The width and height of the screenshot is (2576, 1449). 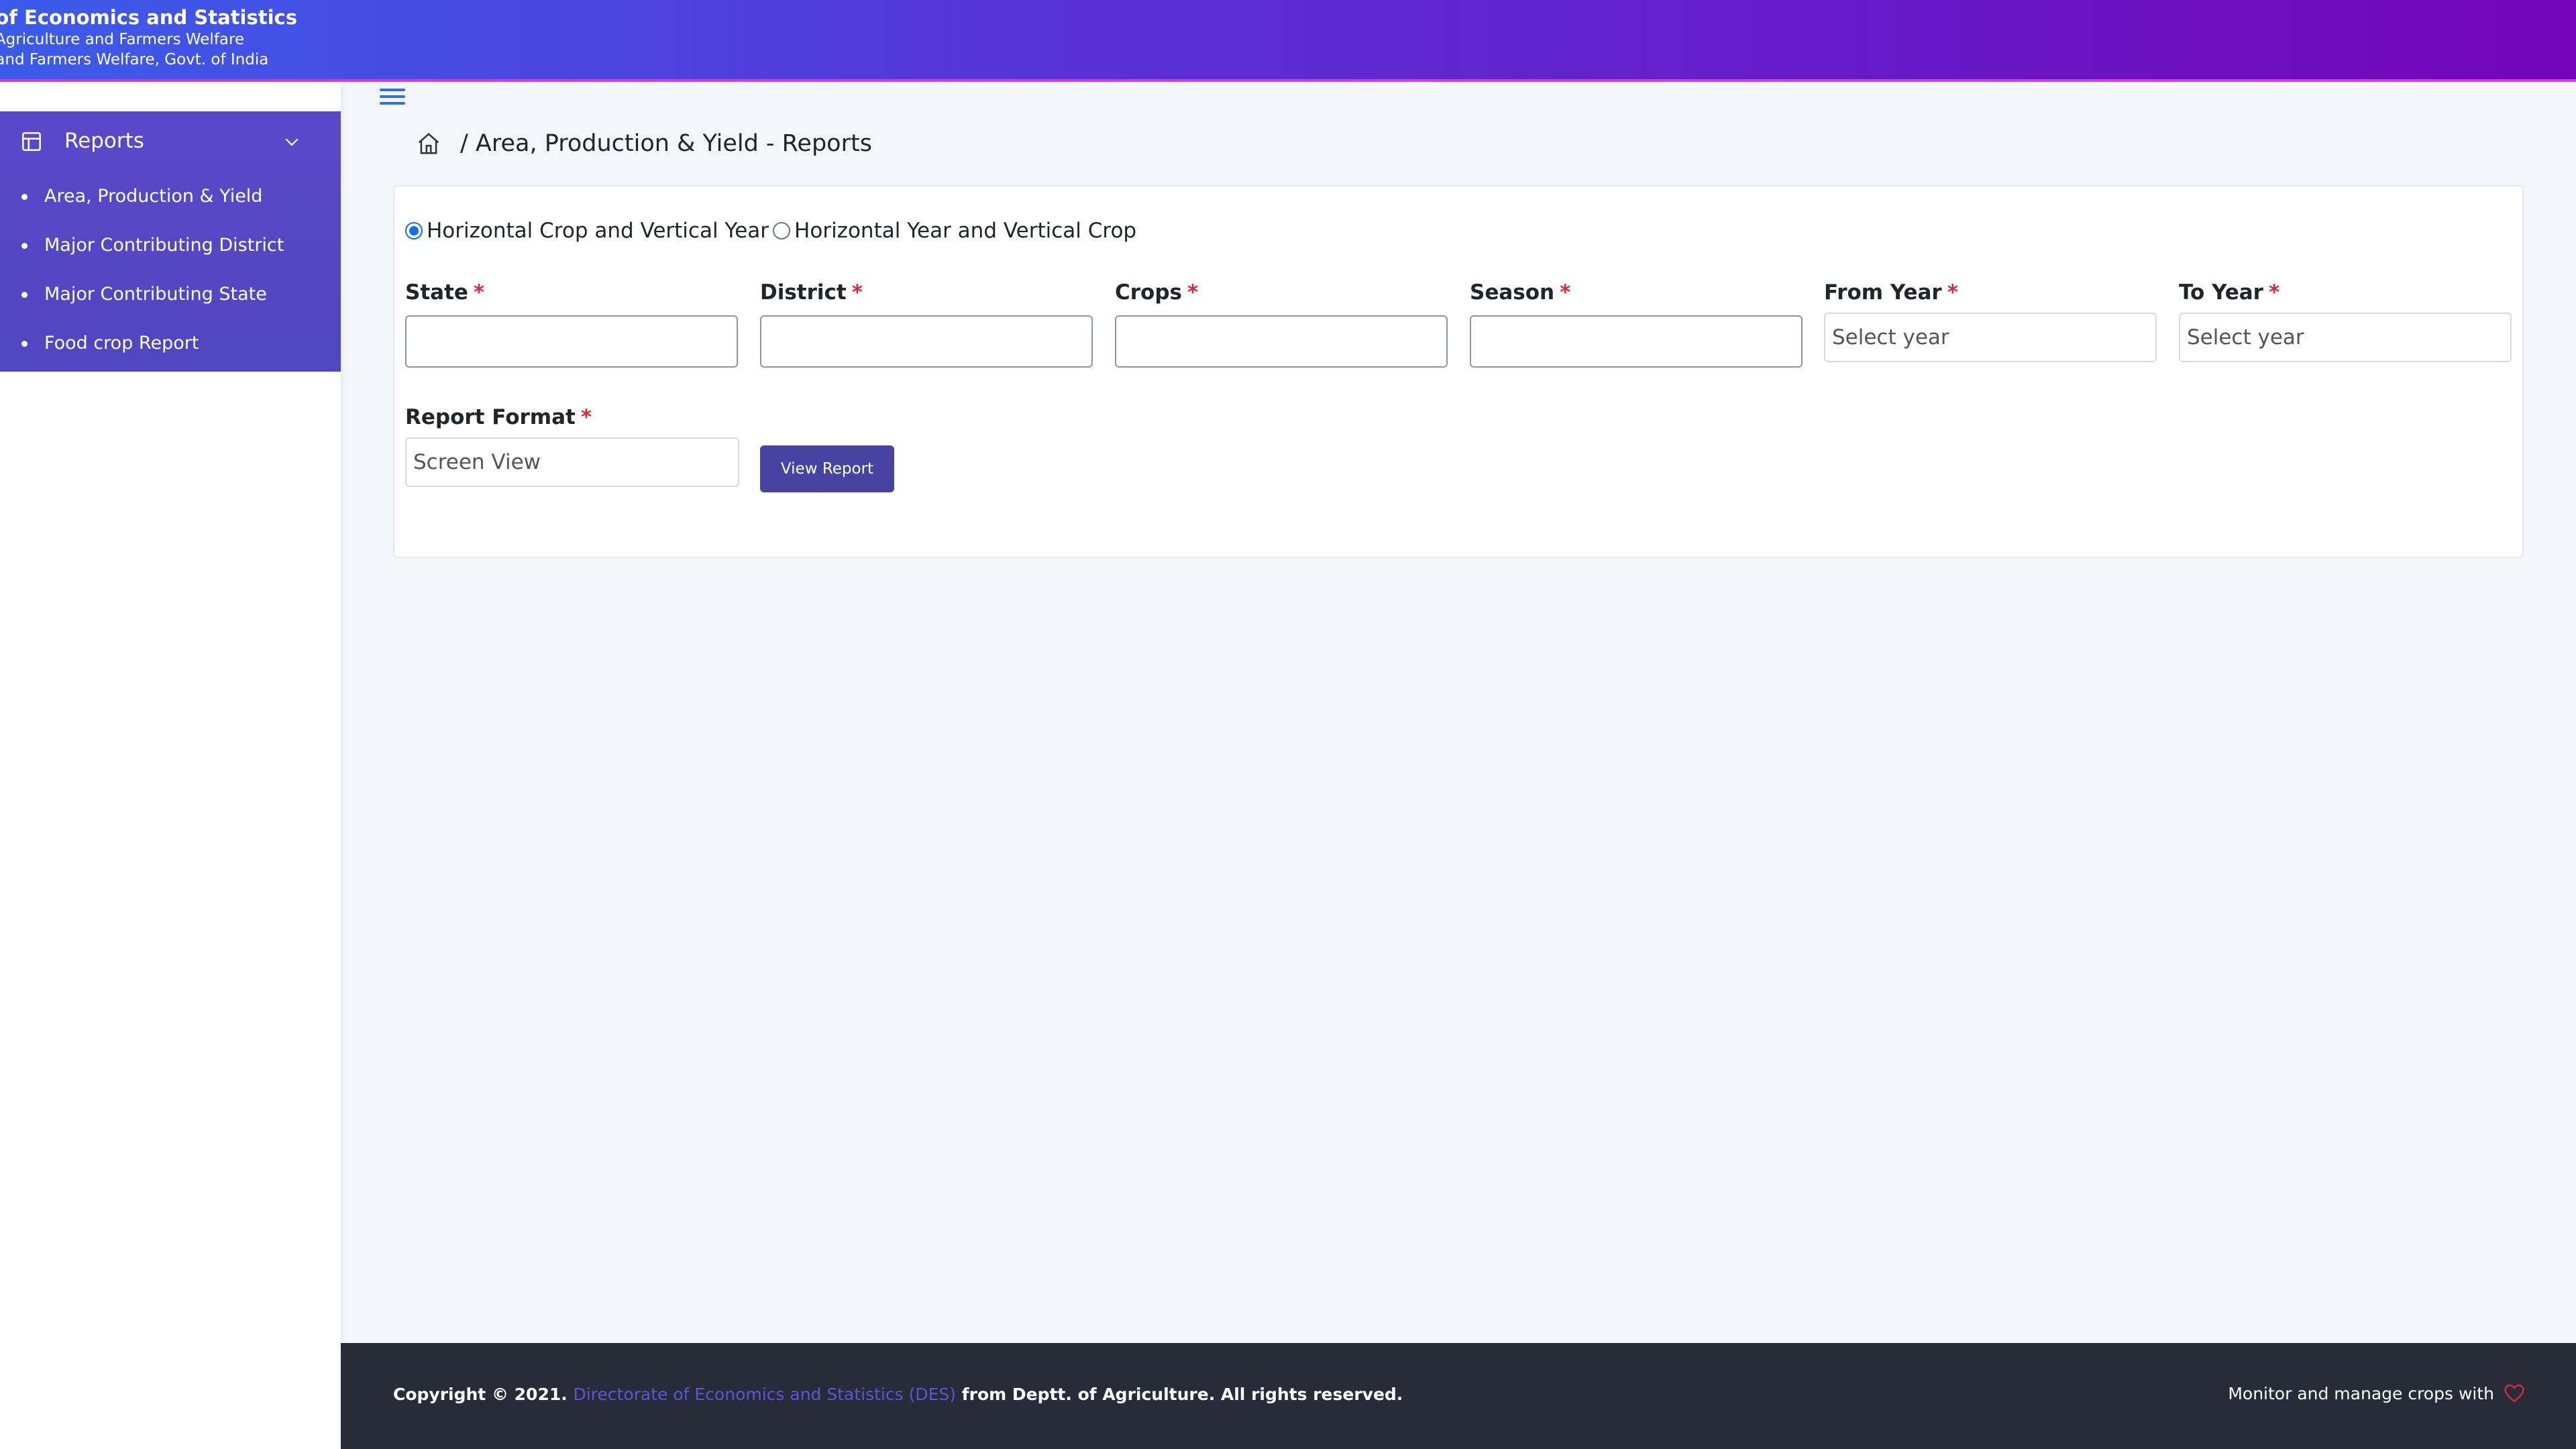 I want to click on heart-icon, so click(x=2514, y=1393).